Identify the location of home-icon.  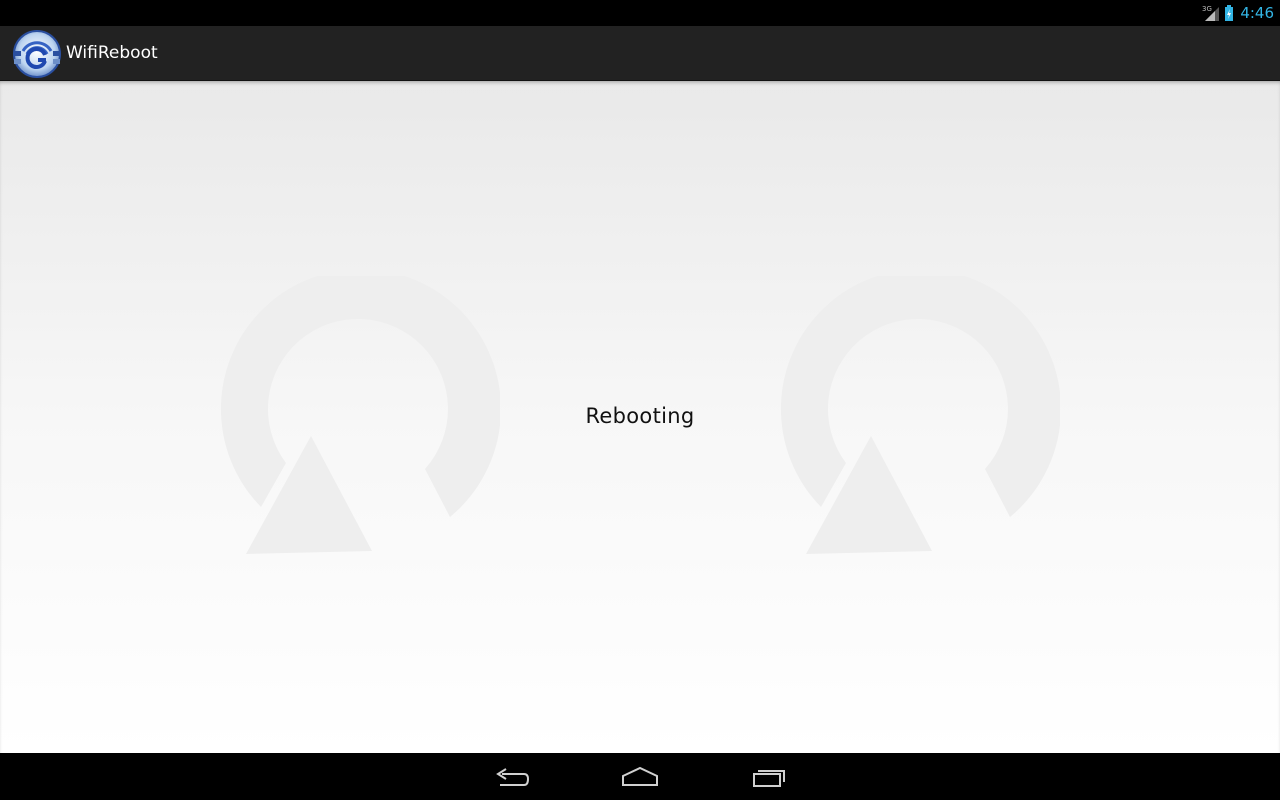
(640, 776).